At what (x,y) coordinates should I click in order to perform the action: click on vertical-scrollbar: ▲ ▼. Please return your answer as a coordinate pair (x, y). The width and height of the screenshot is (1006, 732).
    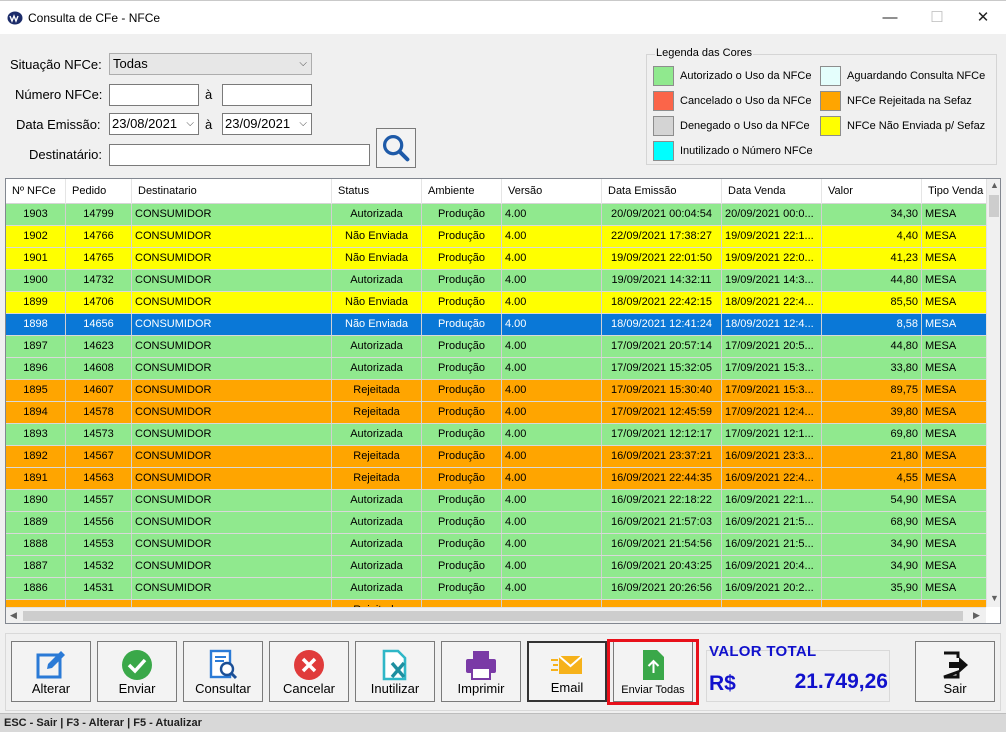
    Looking at the image, I should click on (993, 393).